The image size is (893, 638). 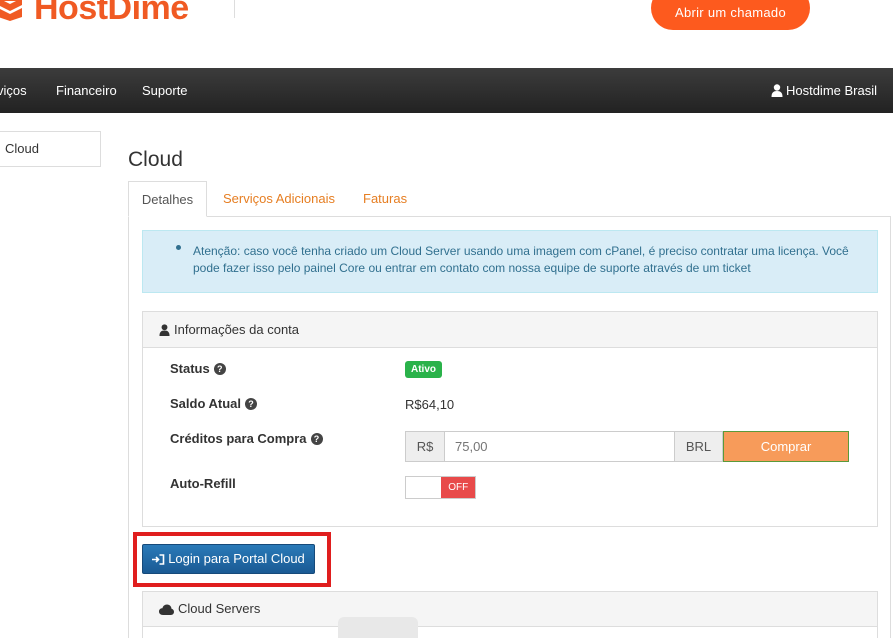 What do you see at coordinates (510, 330) in the screenshot?
I see `account-info-header: Informações da conta` at bounding box center [510, 330].